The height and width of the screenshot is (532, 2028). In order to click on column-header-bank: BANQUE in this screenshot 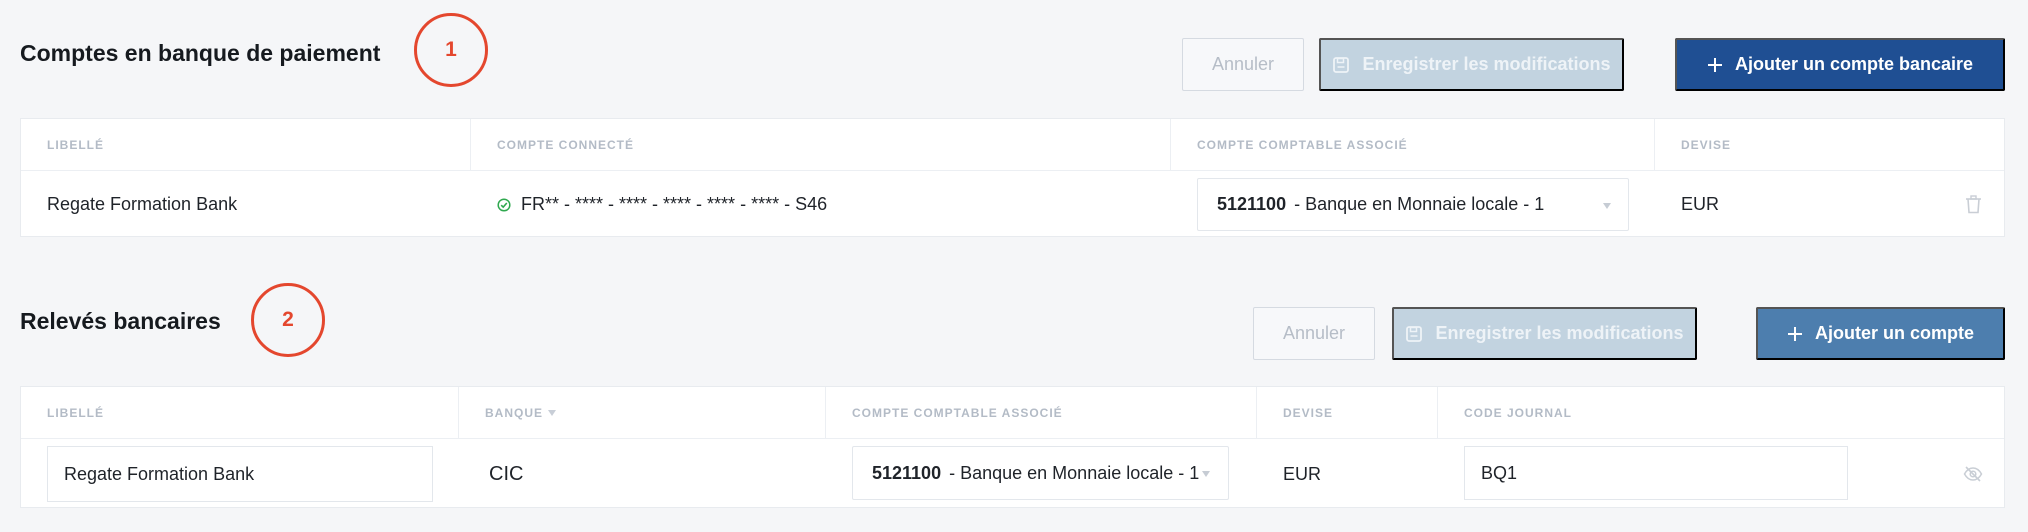, I will do `click(641, 413)`.